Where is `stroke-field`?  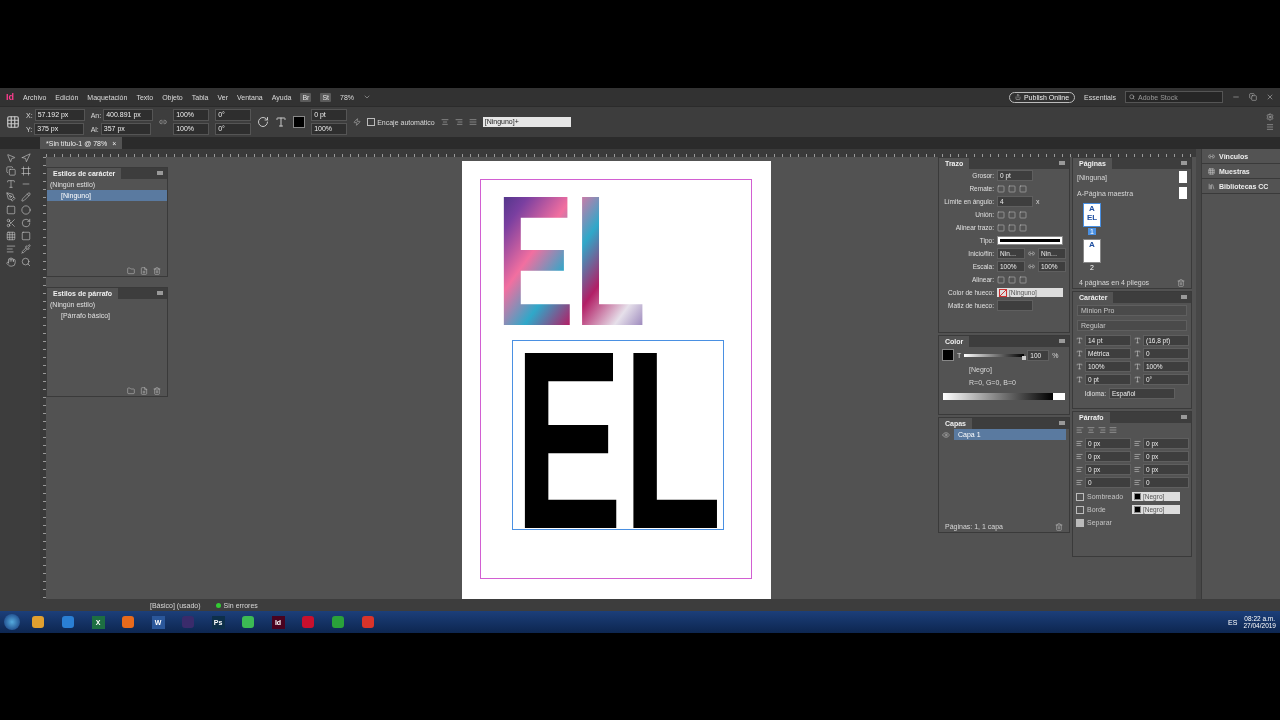 stroke-field is located at coordinates (1015, 305).